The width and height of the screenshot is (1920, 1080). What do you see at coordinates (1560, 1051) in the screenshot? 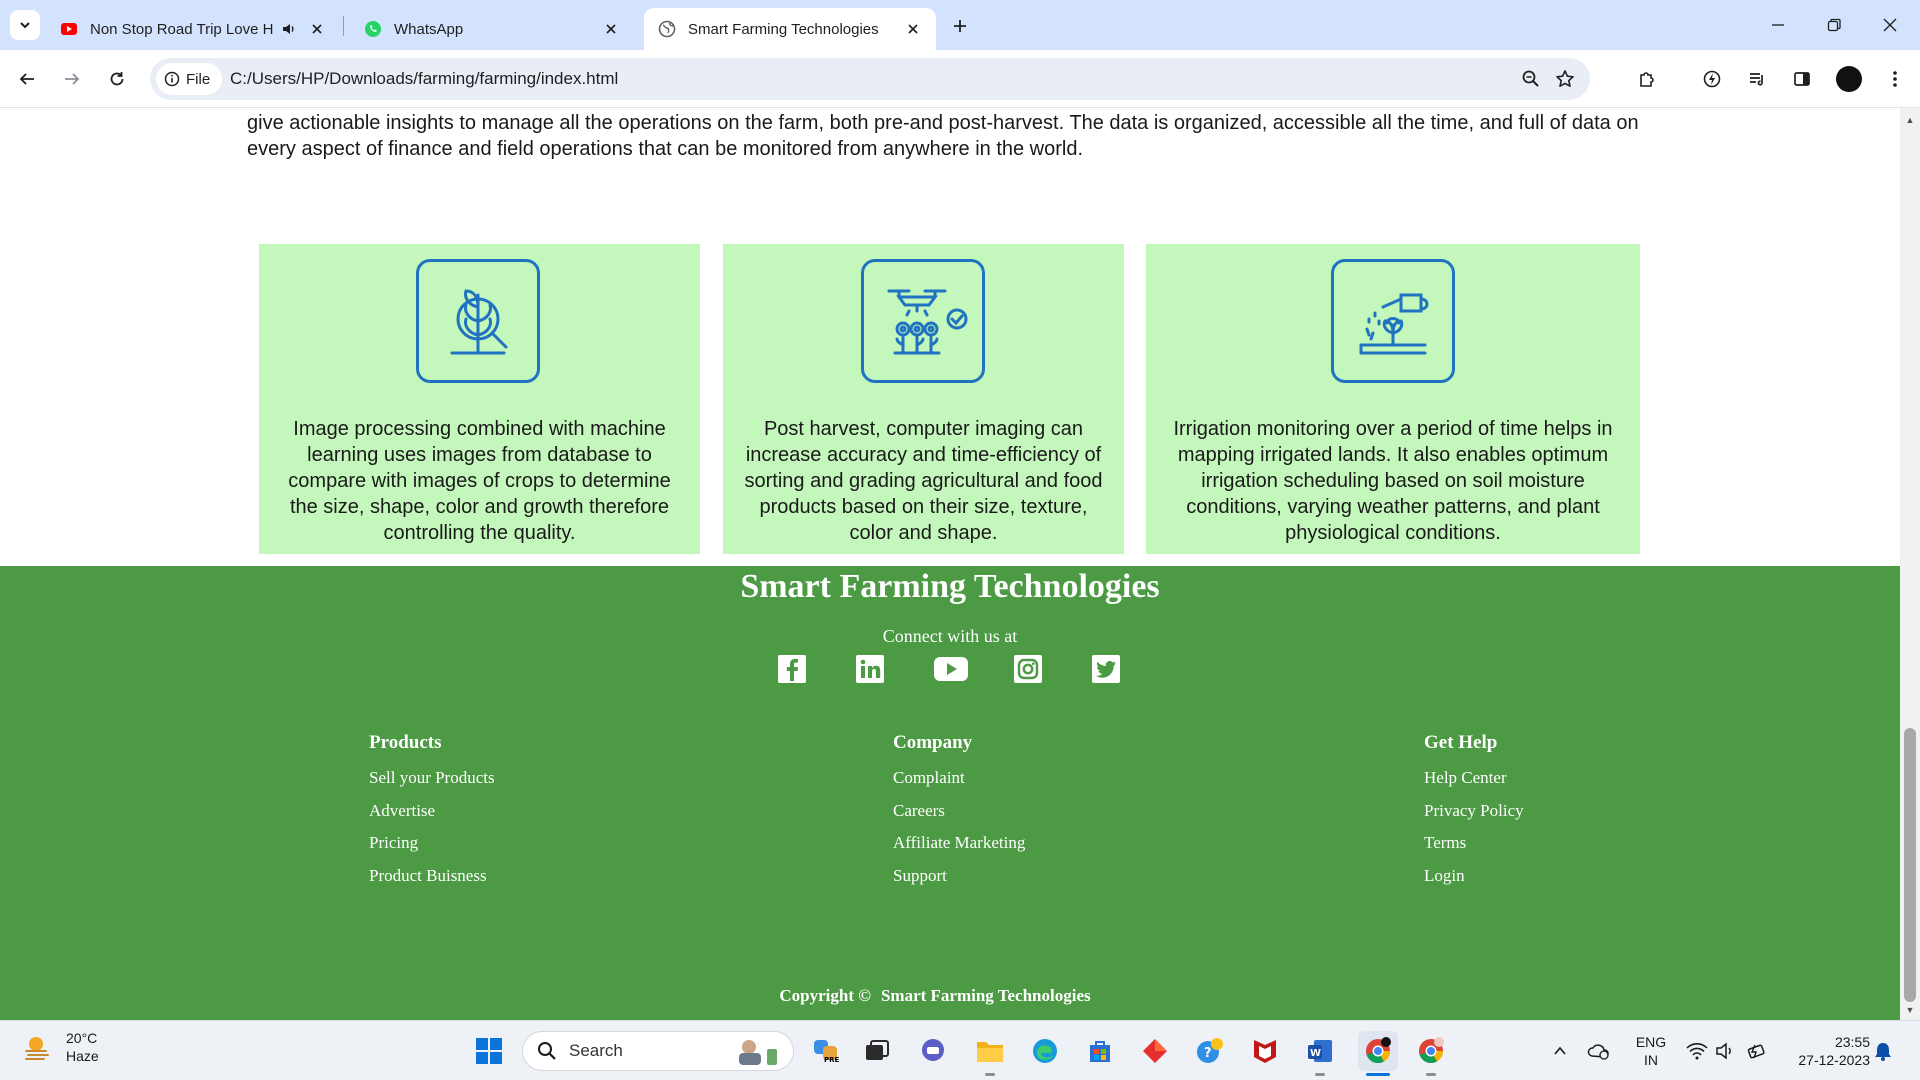
I see `tray-chevron-up-icon` at bounding box center [1560, 1051].